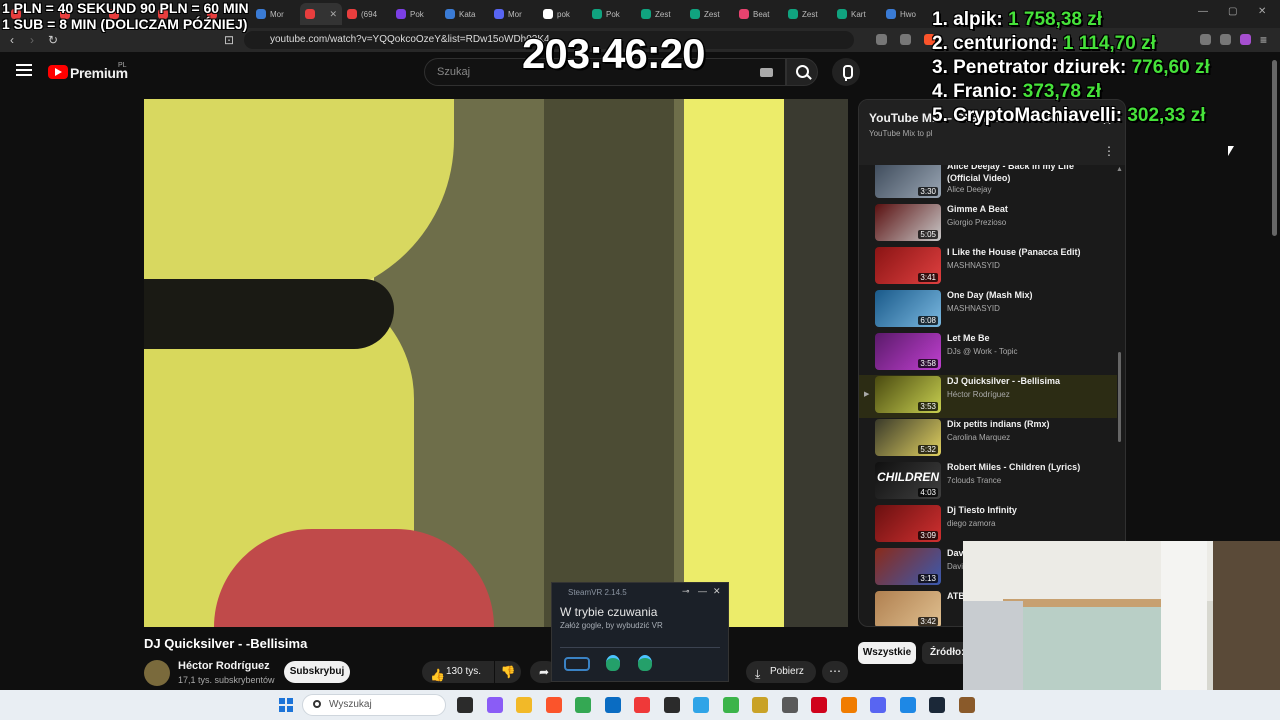  Describe the element at coordinates (966, 705) in the screenshot. I see `app-brown-icon` at that location.